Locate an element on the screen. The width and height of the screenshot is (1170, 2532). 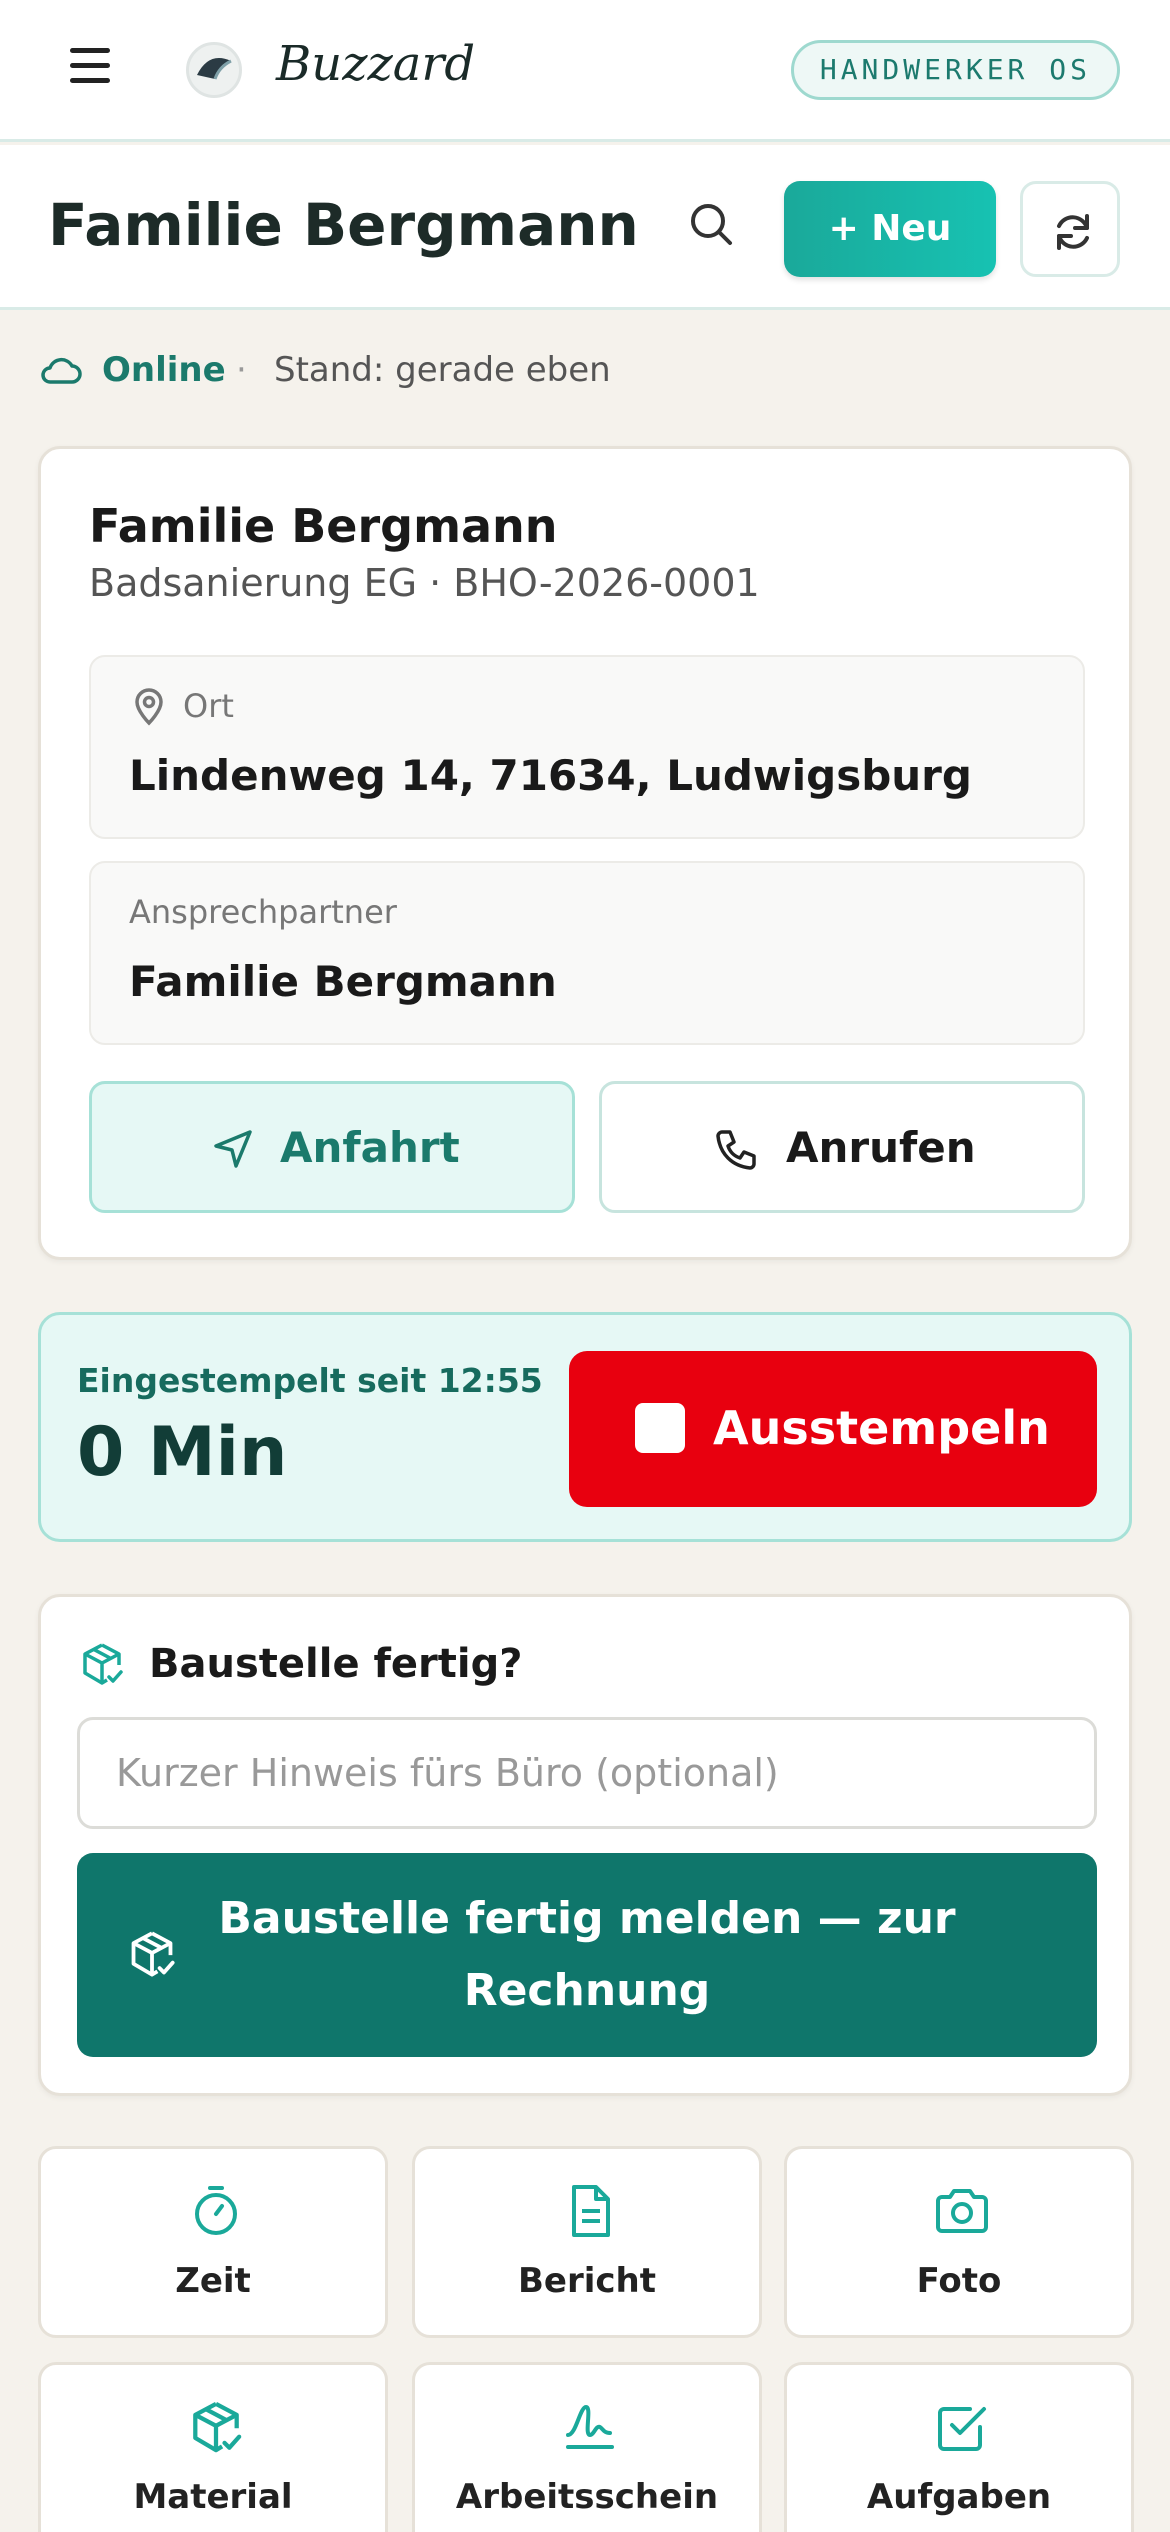
last-sync-text: Stand: gerade eben is located at coordinates (442, 370).